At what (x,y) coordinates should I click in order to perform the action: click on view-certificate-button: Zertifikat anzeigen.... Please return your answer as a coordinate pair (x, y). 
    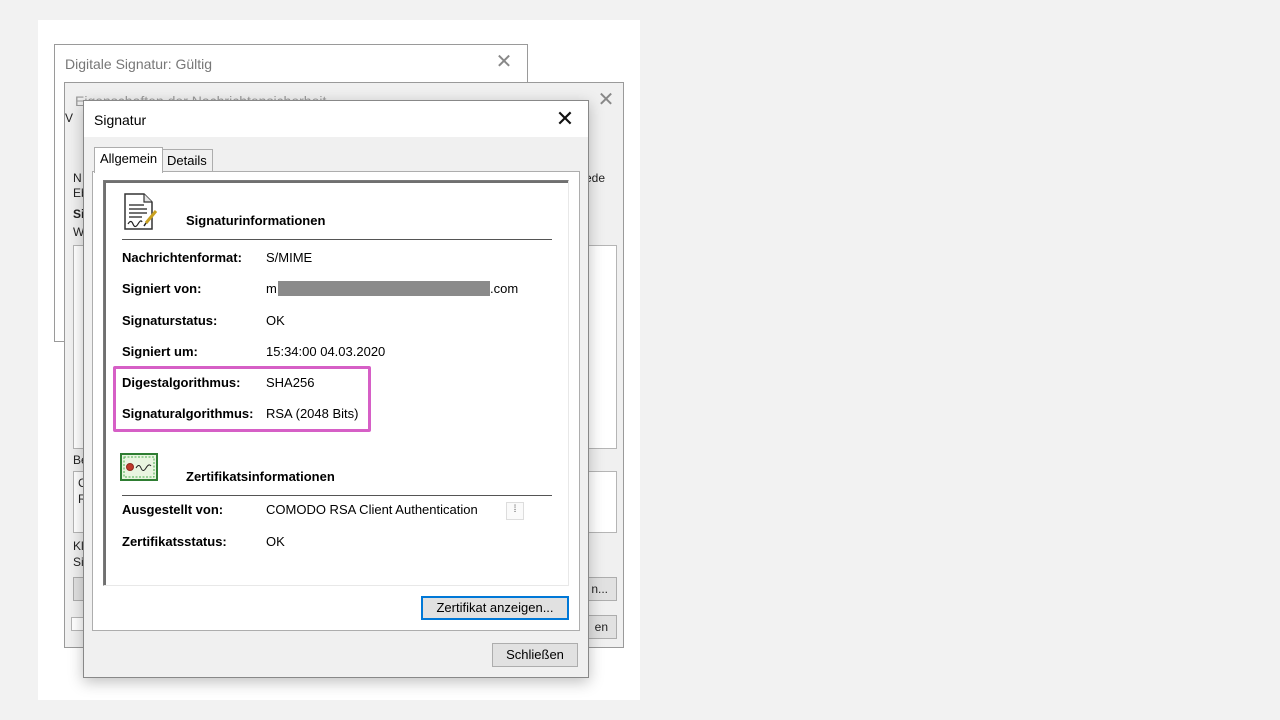
    Looking at the image, I should click on (495, 608).